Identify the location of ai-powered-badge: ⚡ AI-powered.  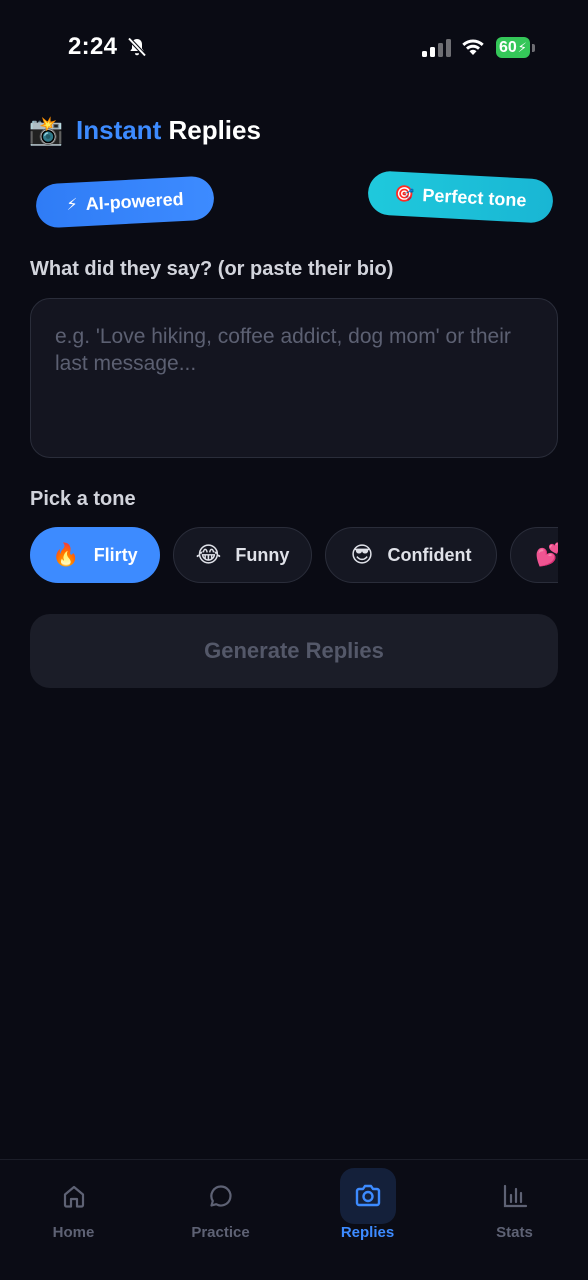
(125, 202).